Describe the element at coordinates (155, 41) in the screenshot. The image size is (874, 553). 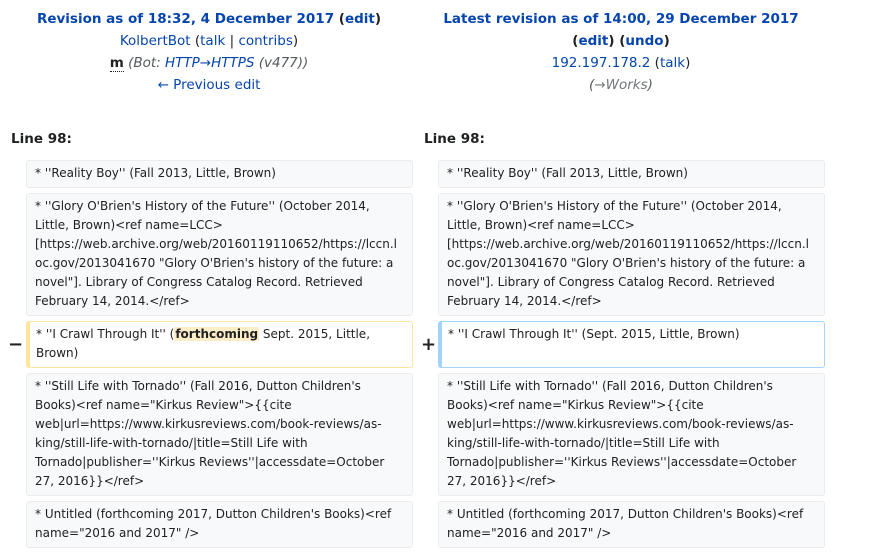
I see `old-user-link: KolbertBot` at that location.